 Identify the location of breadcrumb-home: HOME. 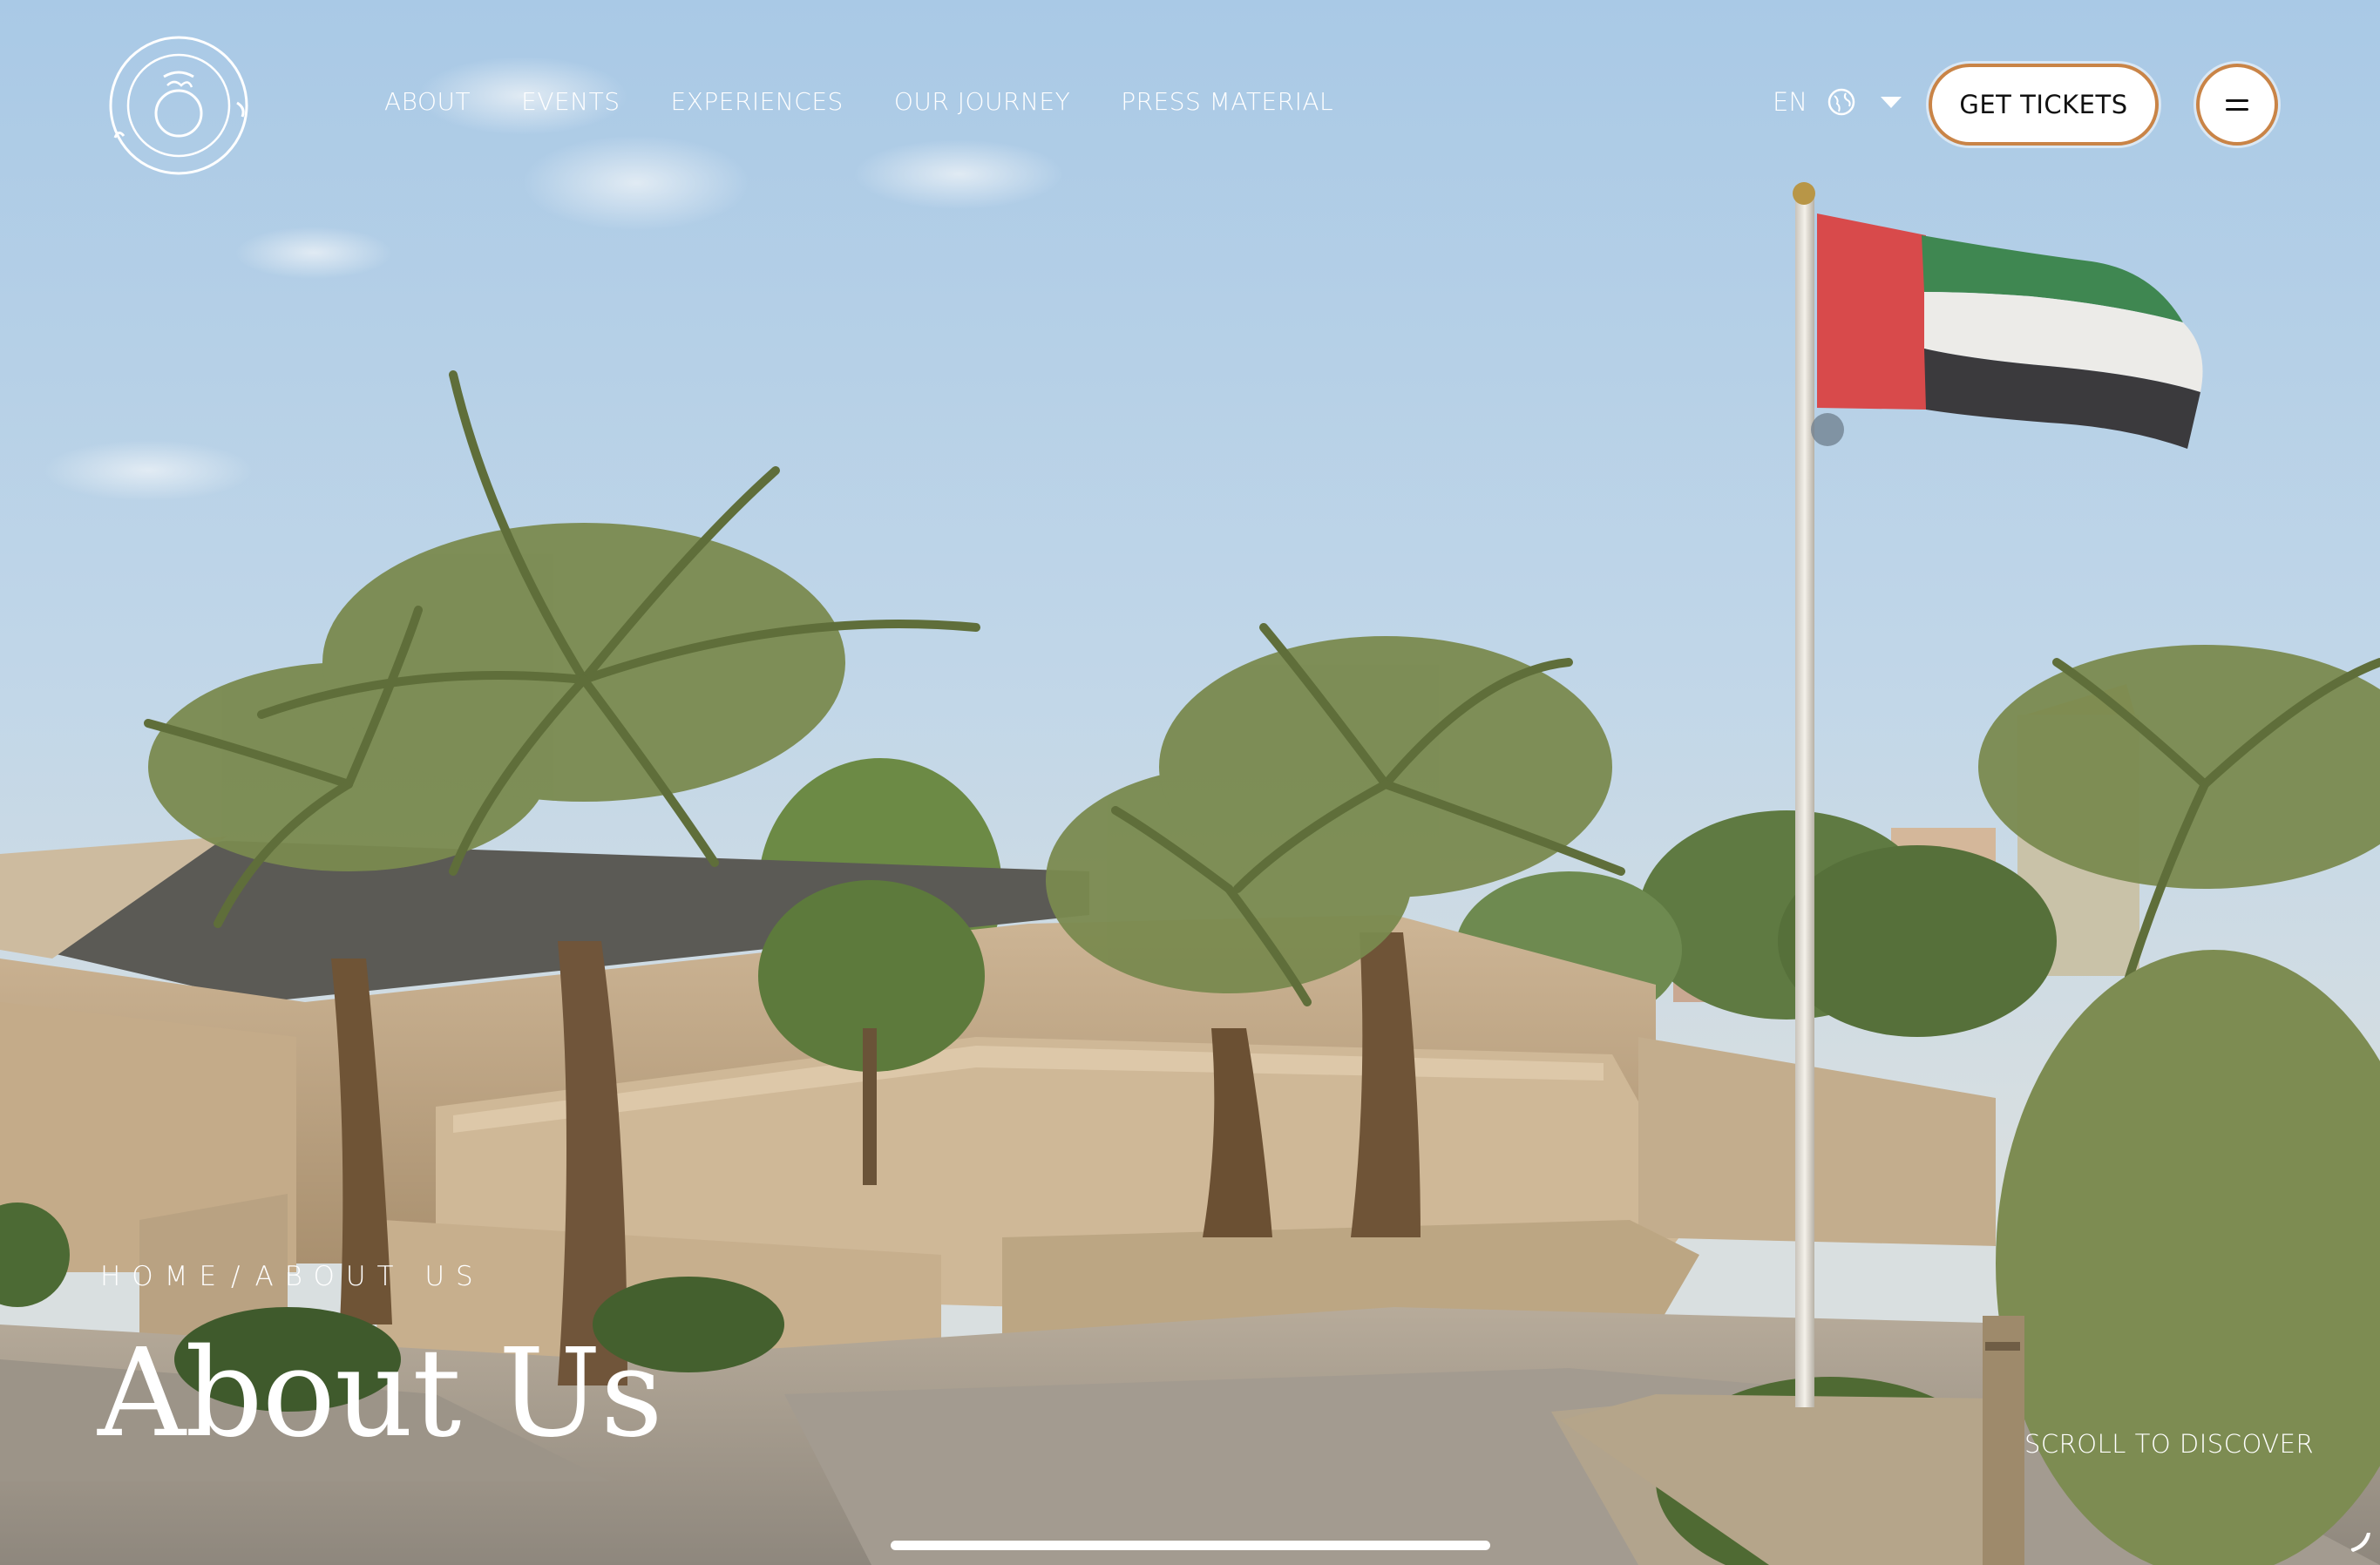
(163, 1276).